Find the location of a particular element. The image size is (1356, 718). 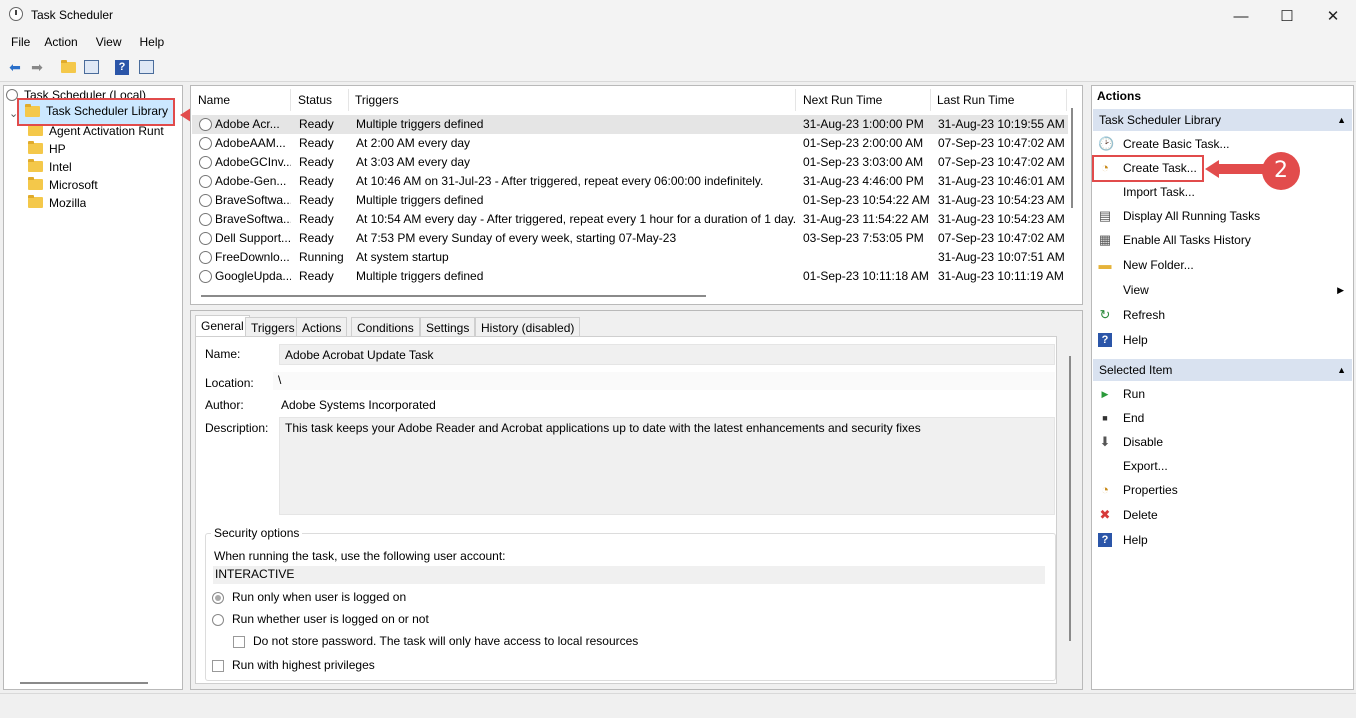

action-label: View is located at coordinates (1136, 290).